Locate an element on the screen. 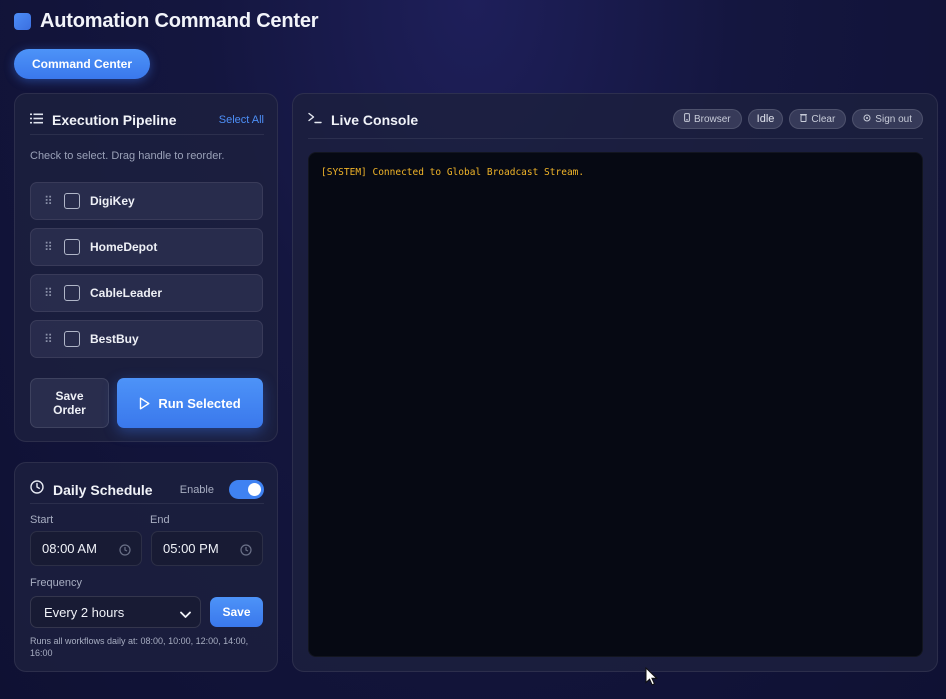 The image size is (946, 699). clock-icon is located at coordinates (37, 489).